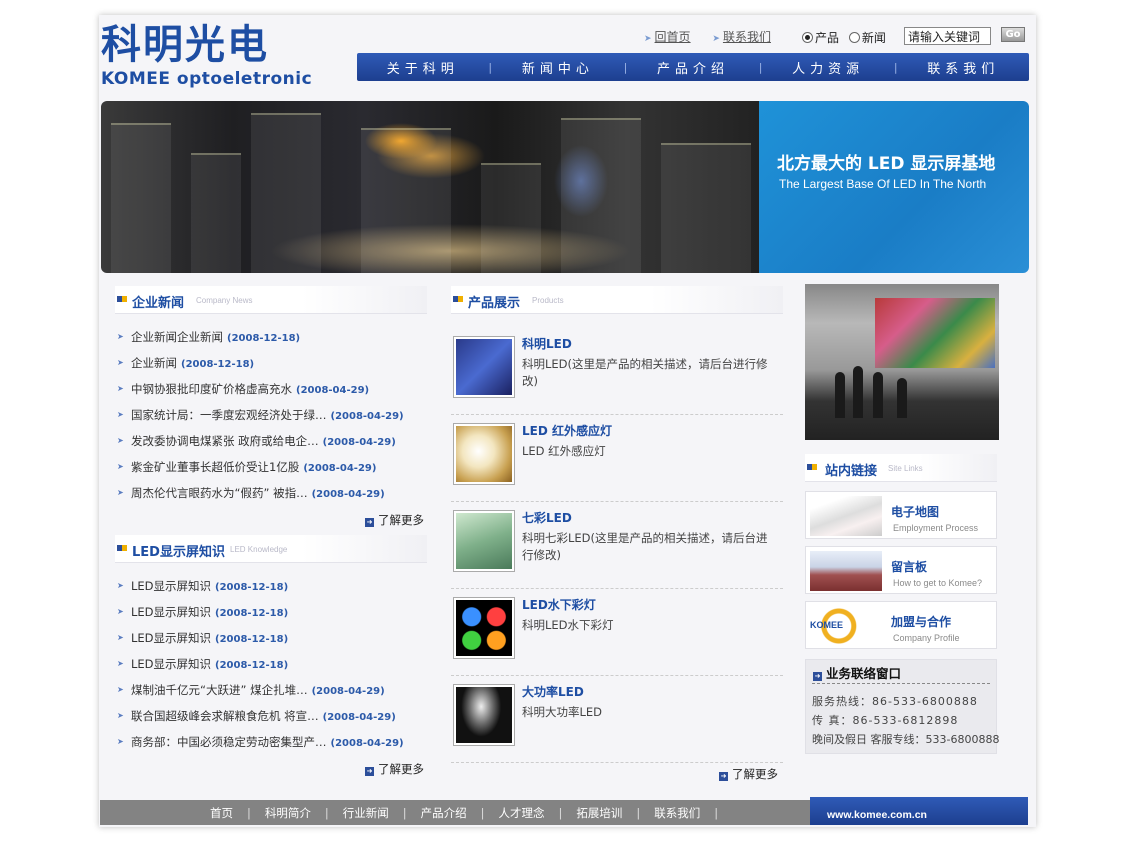 Image resolution: width=1133 pixels, height=843 pixels. What do you see at coordinates (272, 337) in the screenshot?
I see `list-item: ➤ 企业新闻企业新闻 (2008-12-18)` at bounding box center [272, 337].